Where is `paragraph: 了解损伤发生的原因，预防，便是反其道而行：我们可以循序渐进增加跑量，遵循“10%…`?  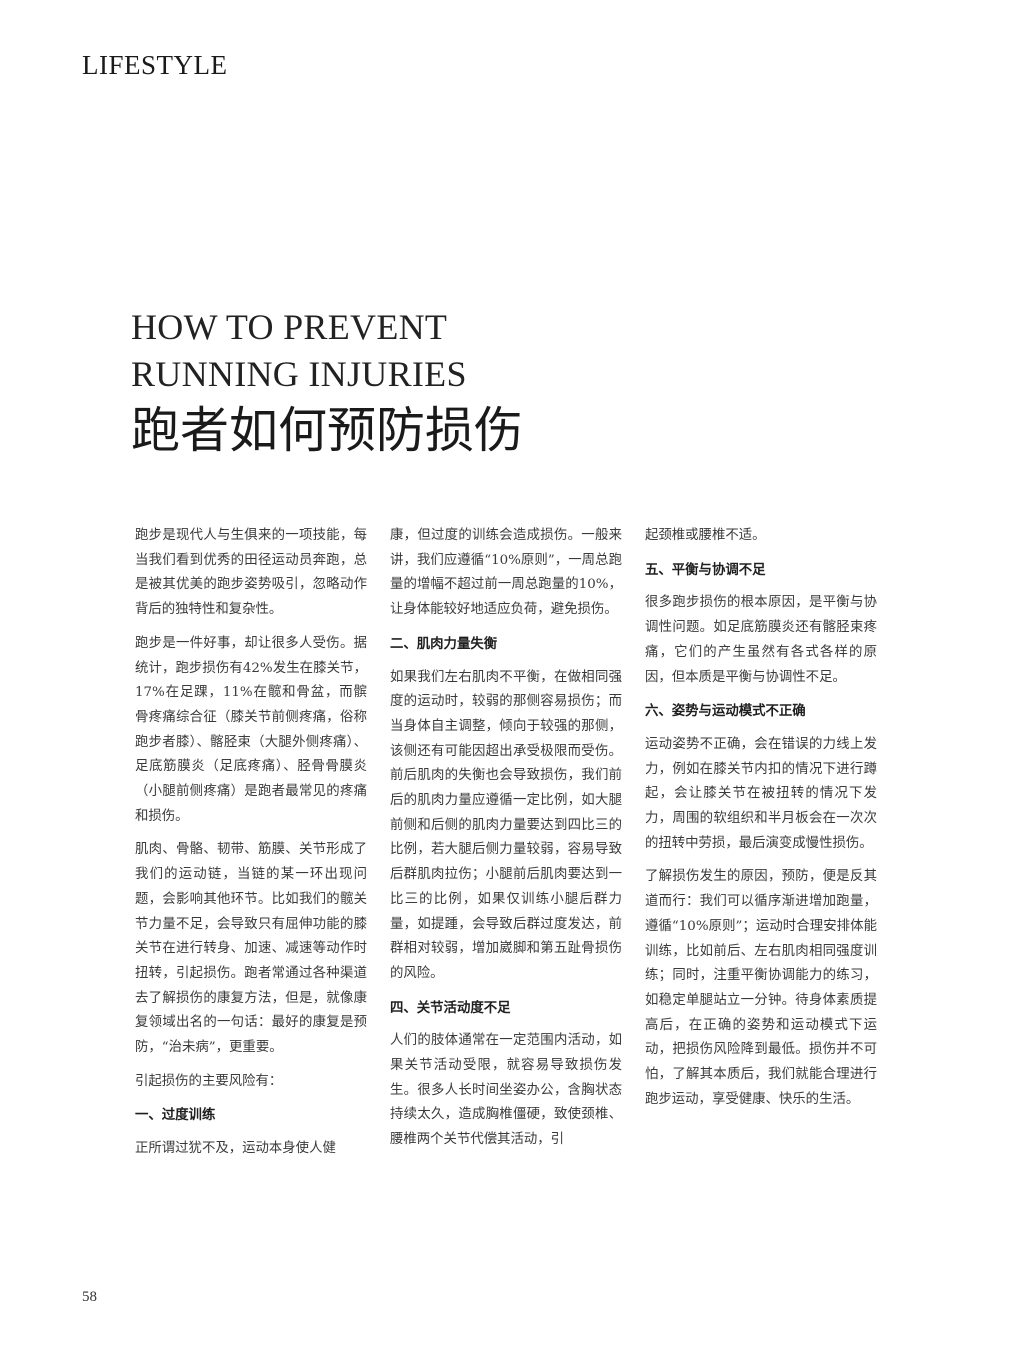
paragraph: 了解损伤发生的原因，预防，便是反其道而行：我们可以循序渐进增加跑量，遵循“10%… is located at coordinates (761, 988).